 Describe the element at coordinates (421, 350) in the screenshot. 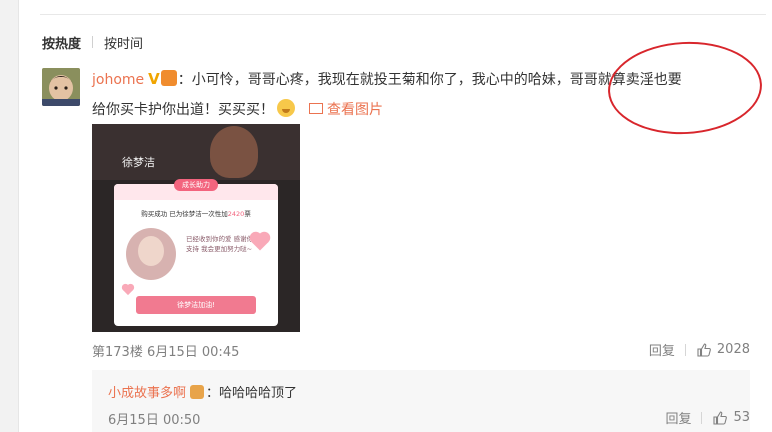

I see `comment-meta-row: 第173楼 6月15日 00:45 回复 2028` at that location.